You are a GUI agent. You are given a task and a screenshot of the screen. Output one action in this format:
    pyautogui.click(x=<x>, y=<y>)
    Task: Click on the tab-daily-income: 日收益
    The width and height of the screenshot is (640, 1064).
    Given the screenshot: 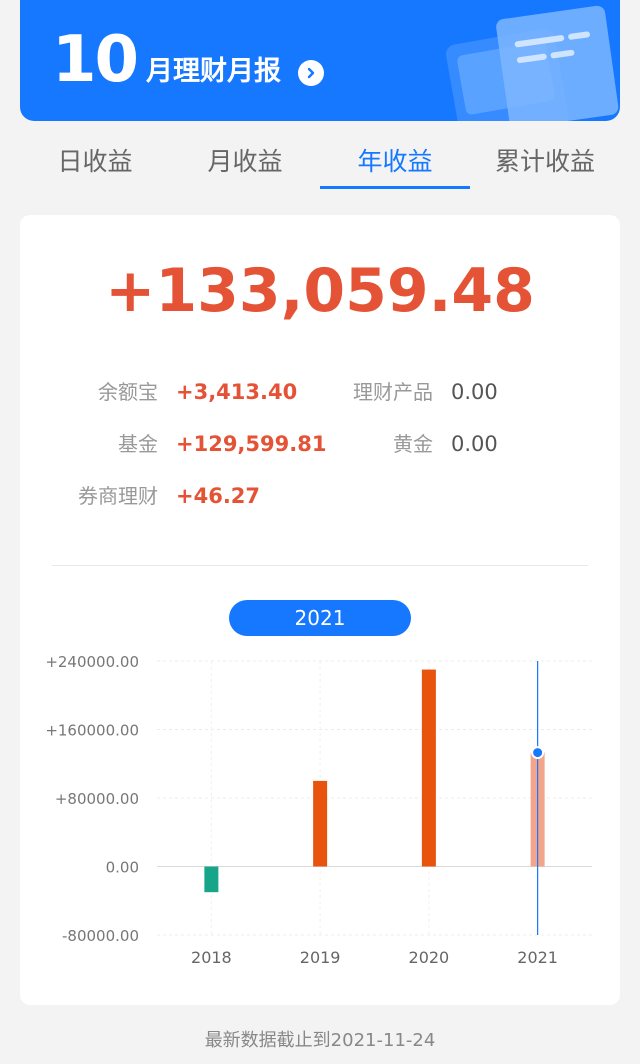 What is the action you would take?
    pyautogui.click(x=95, y=160)
    